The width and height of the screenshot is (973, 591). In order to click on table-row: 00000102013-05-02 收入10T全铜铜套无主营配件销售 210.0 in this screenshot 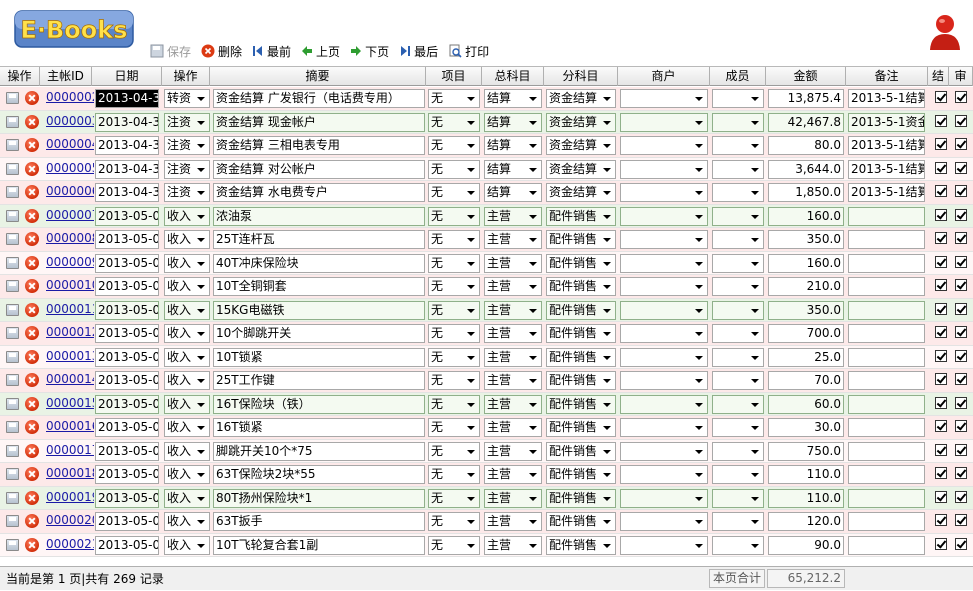, I will do `click(486, 287)`.